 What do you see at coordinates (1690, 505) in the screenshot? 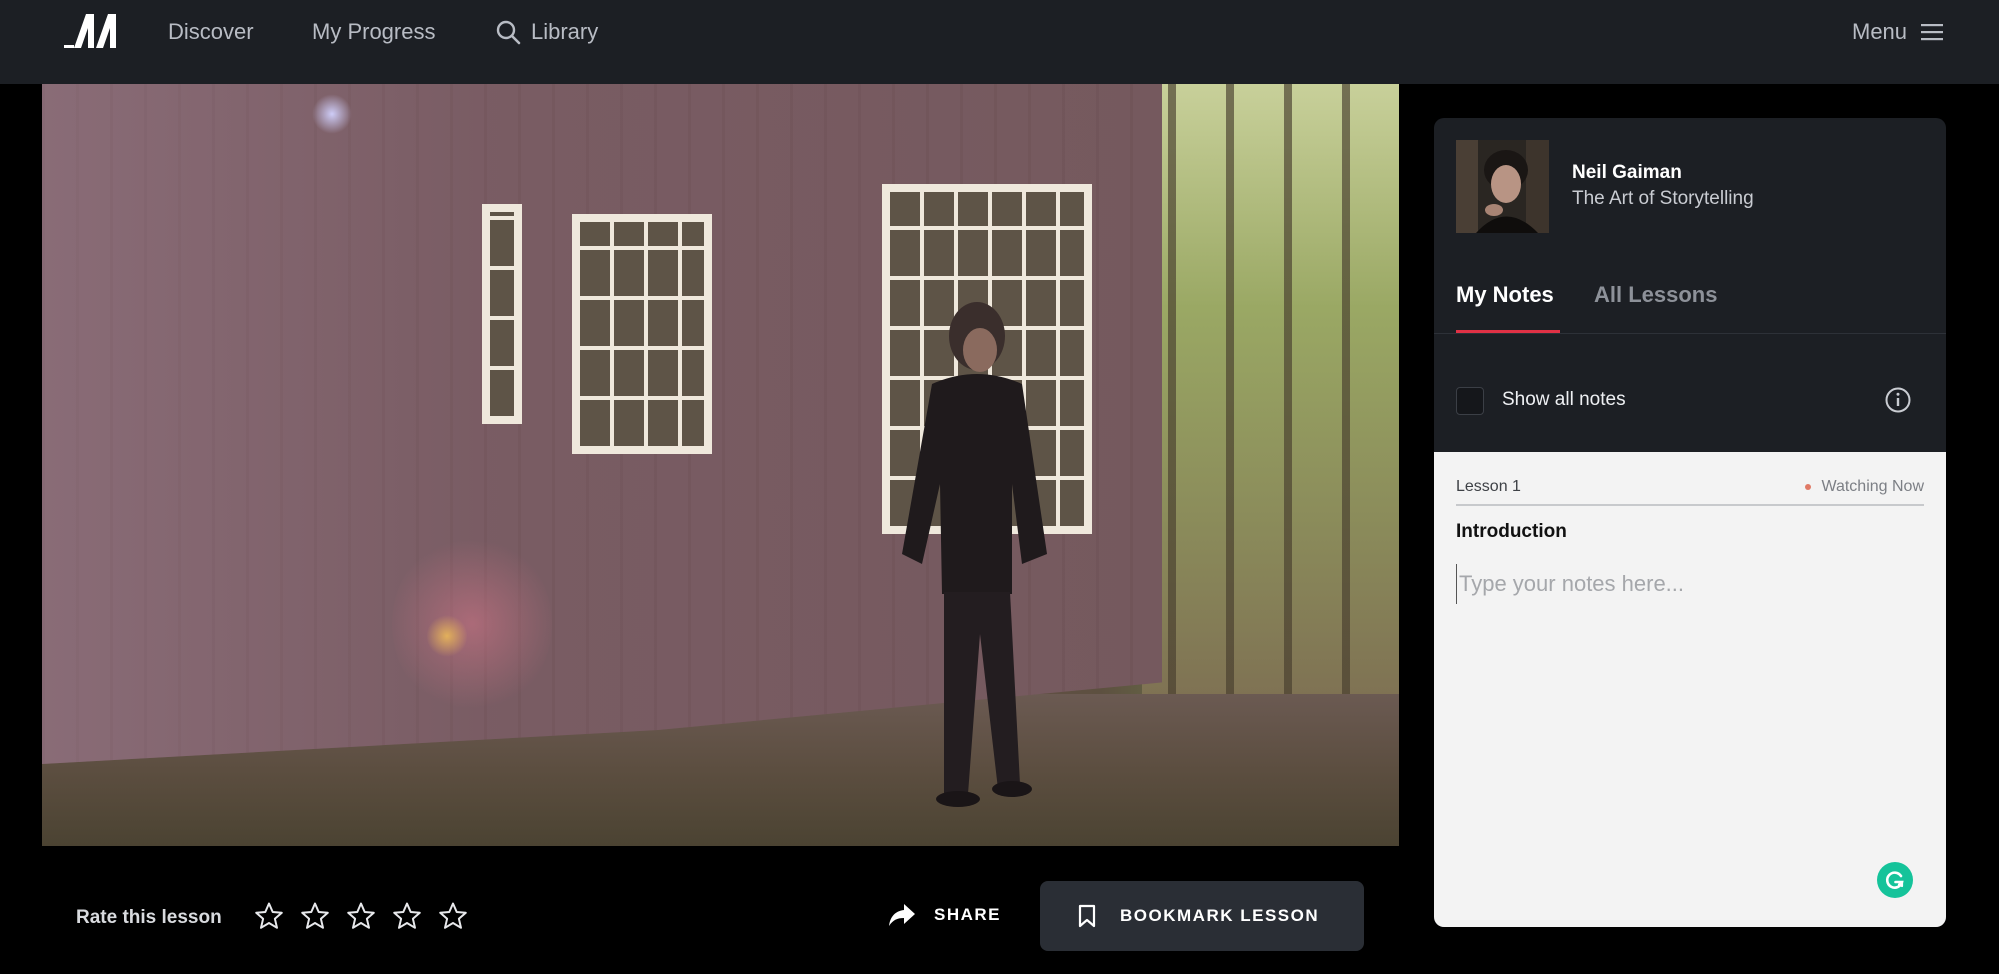
I see `notes-divider` at bounding box center [1690, 505].